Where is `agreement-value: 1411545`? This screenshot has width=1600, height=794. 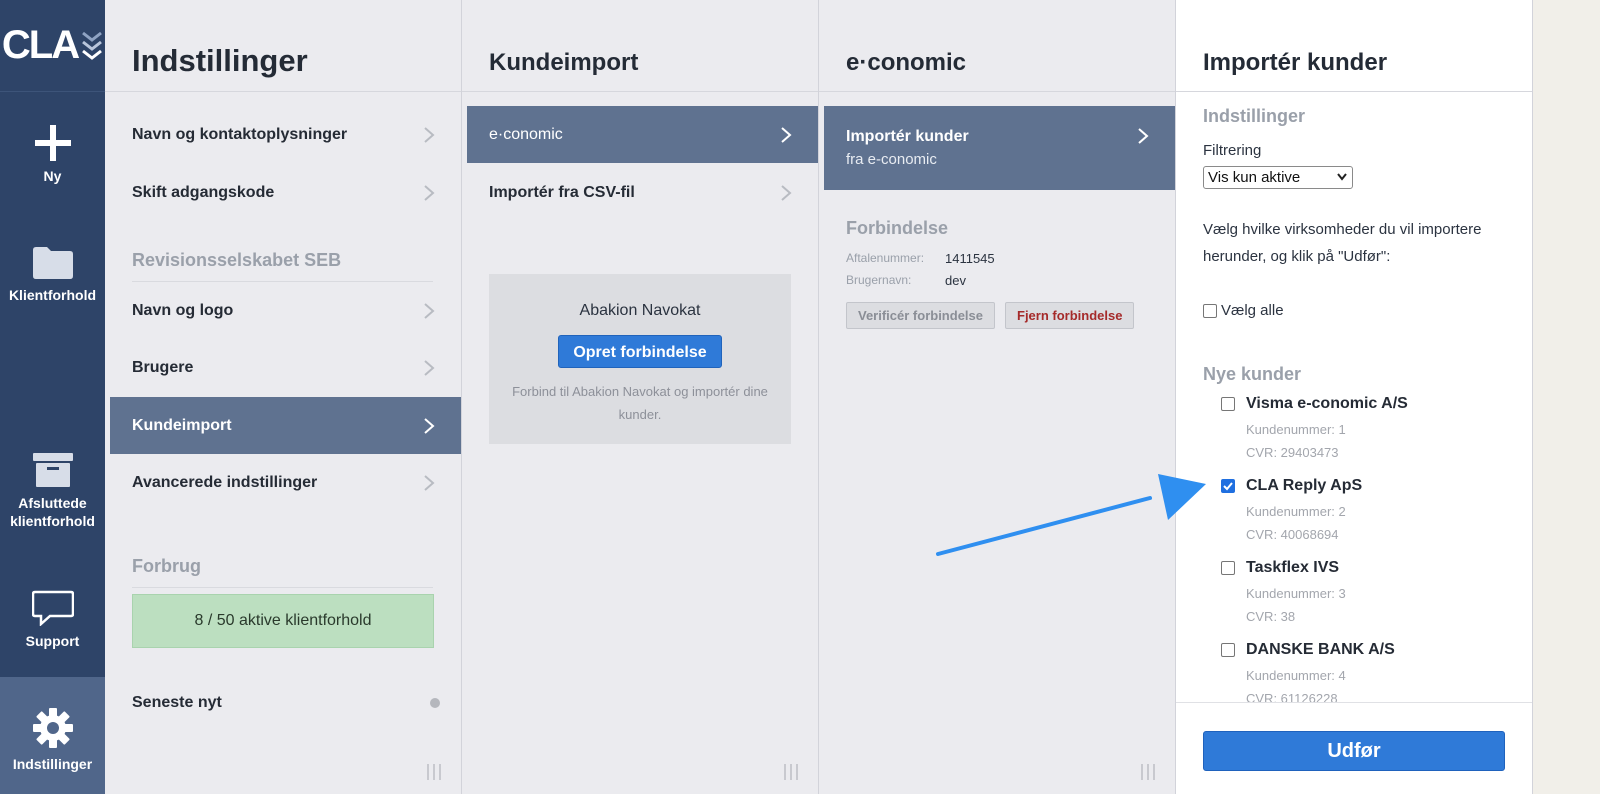 agreement-value: 1411545 is located at coordinates (970, 258).